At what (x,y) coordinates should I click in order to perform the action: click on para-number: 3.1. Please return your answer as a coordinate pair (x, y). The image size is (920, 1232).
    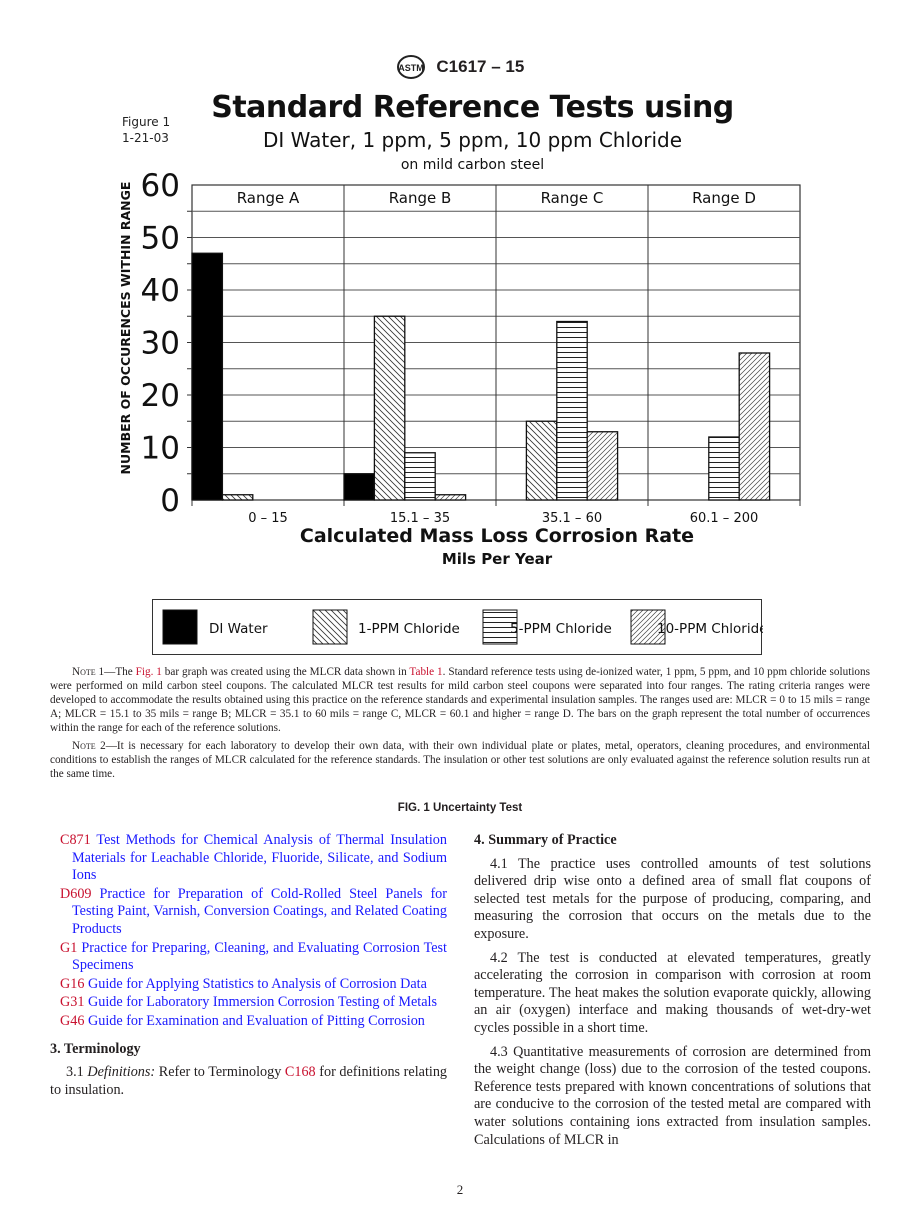
    Looking at the image, I should click on (77, 1072).